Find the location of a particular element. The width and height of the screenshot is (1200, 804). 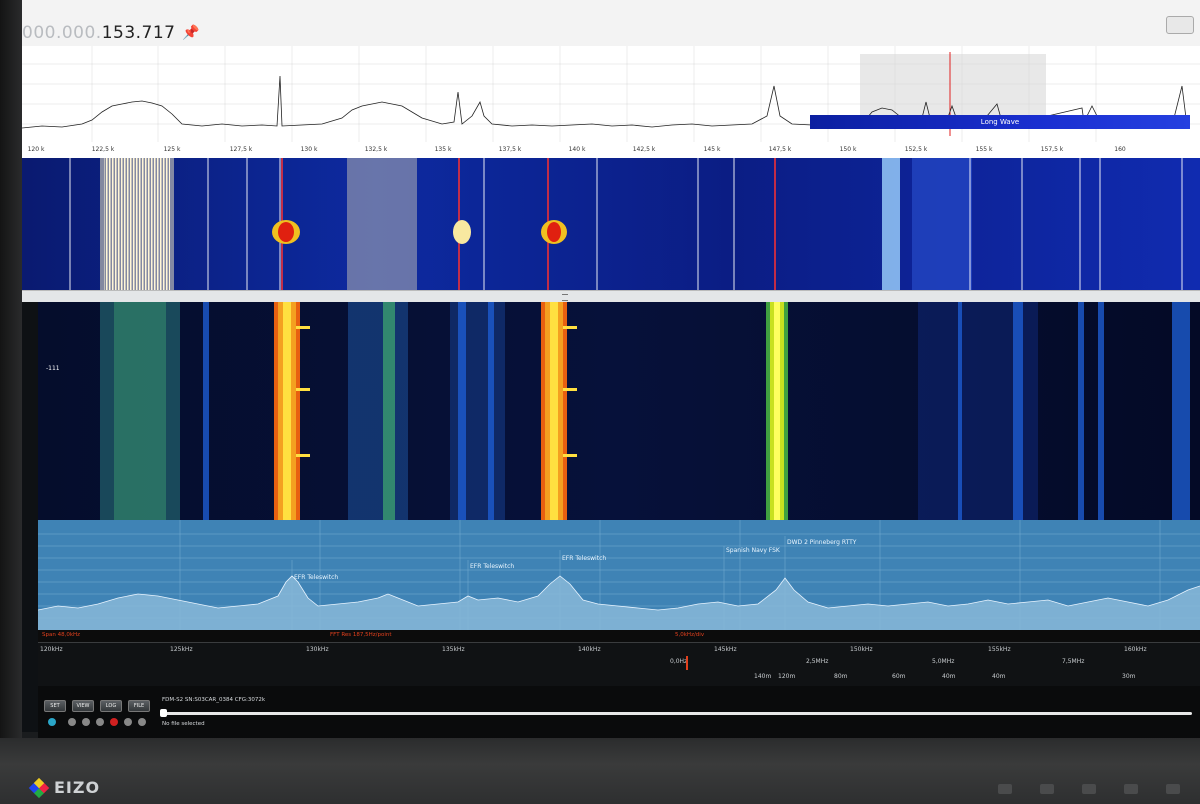

scale-tick: 135kHz is located at coordinates (453, 649).